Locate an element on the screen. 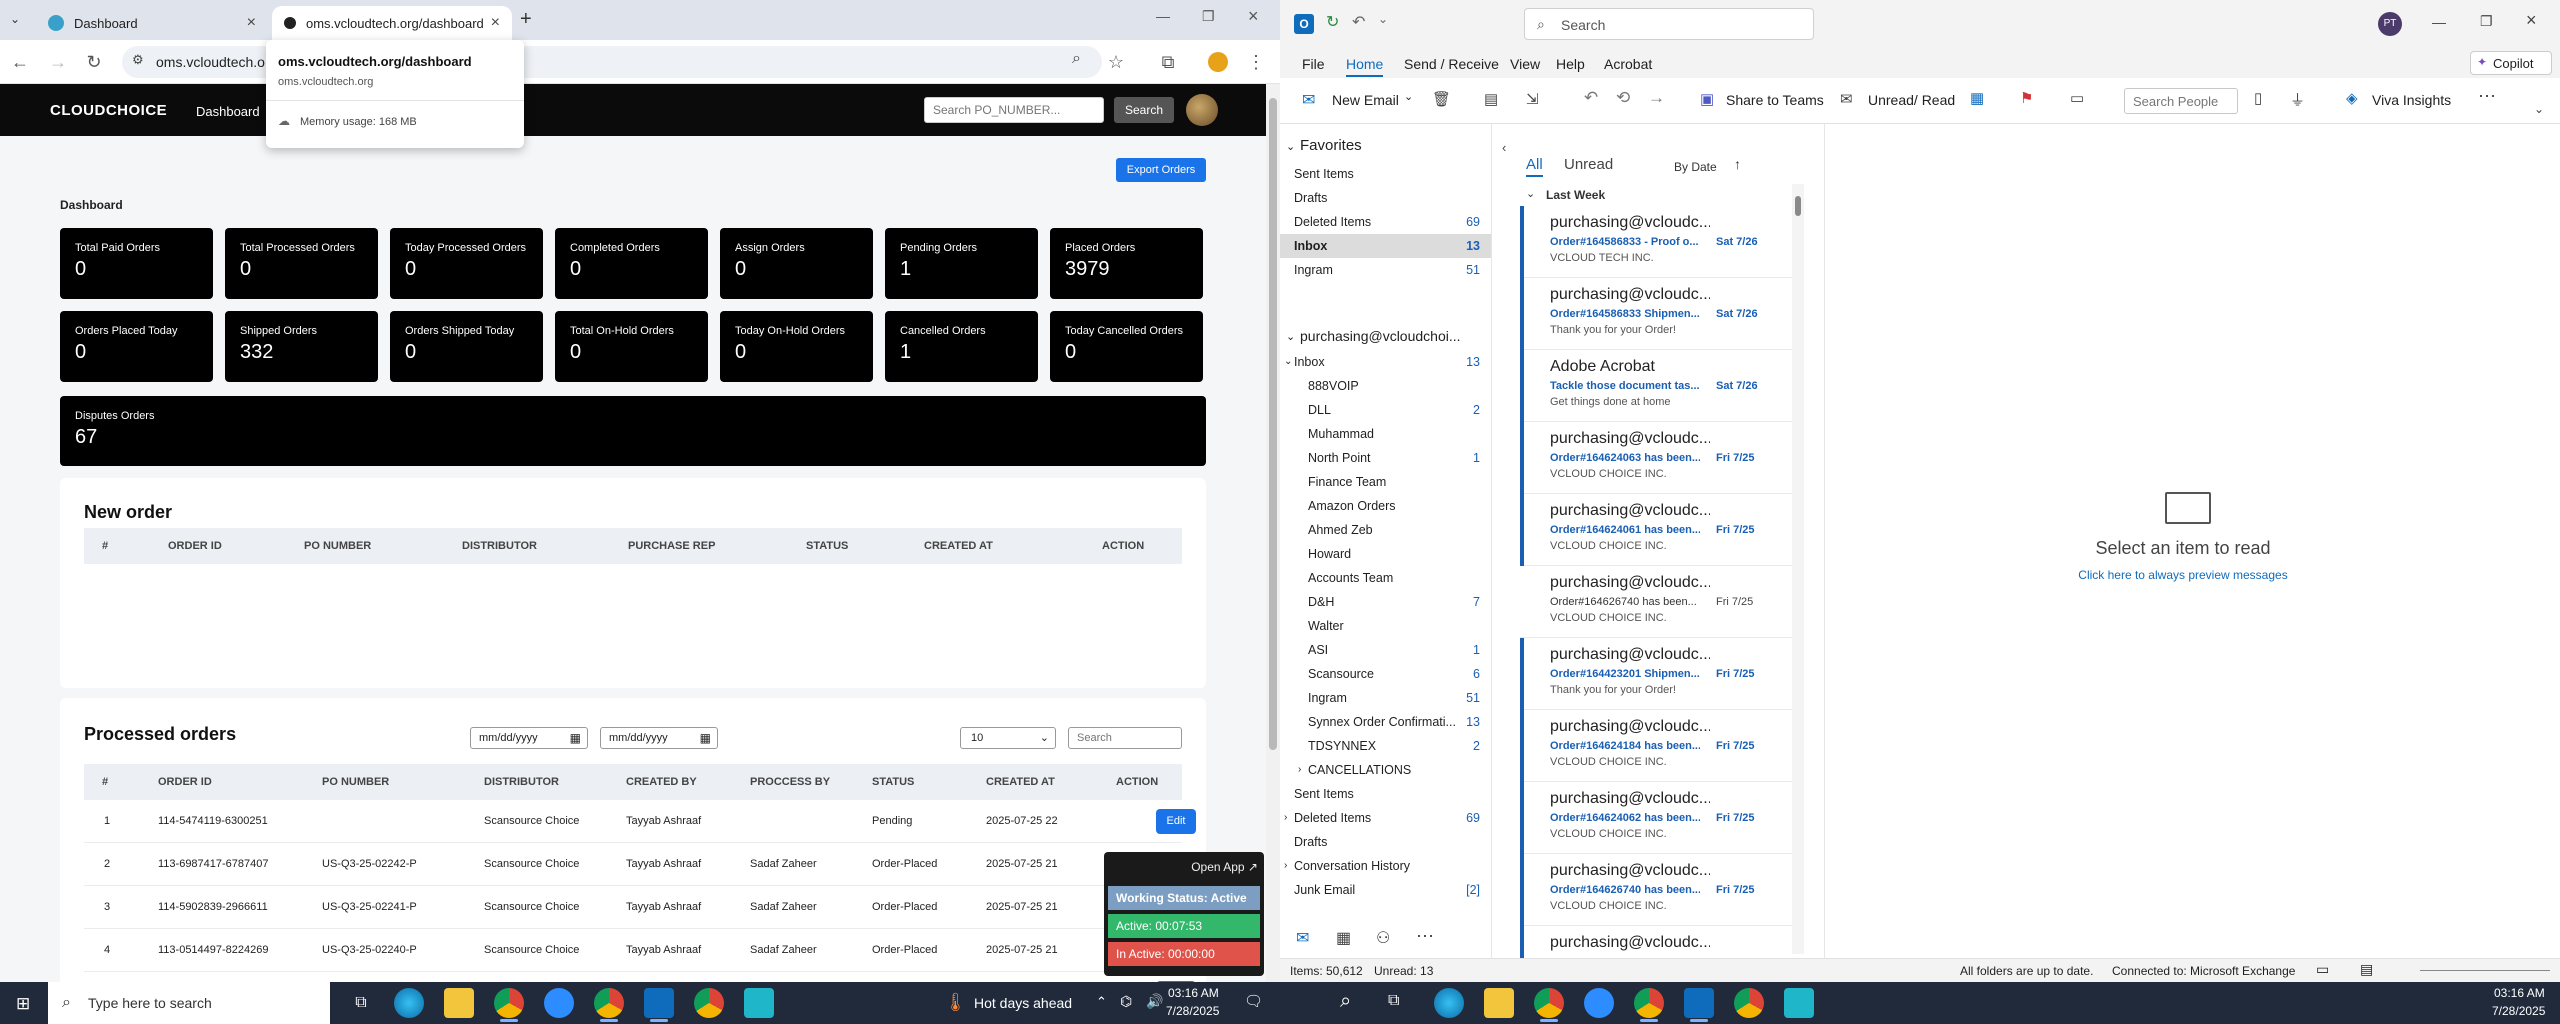  stat-card: Assign Orders 0 is located at coordinates (796, 263).